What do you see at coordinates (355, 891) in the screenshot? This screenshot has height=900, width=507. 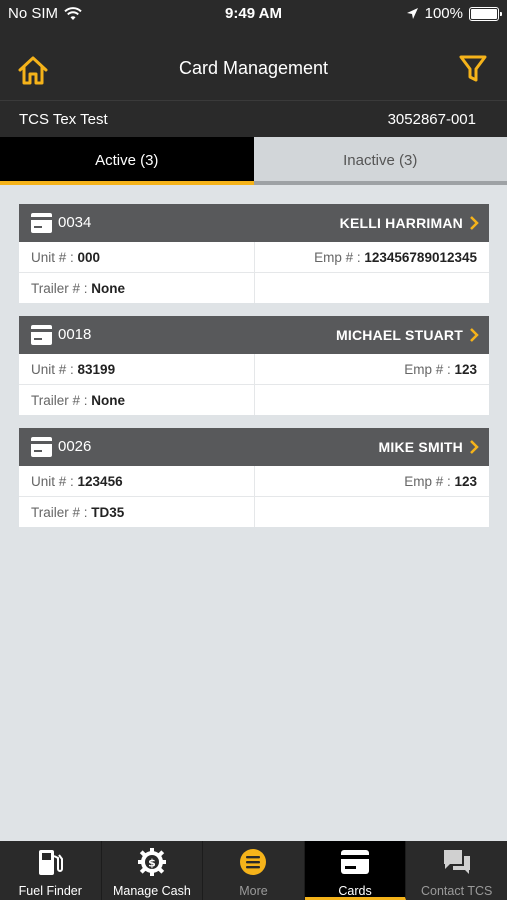 I see `tab-label: Cards` at bounding box center [355, 891].